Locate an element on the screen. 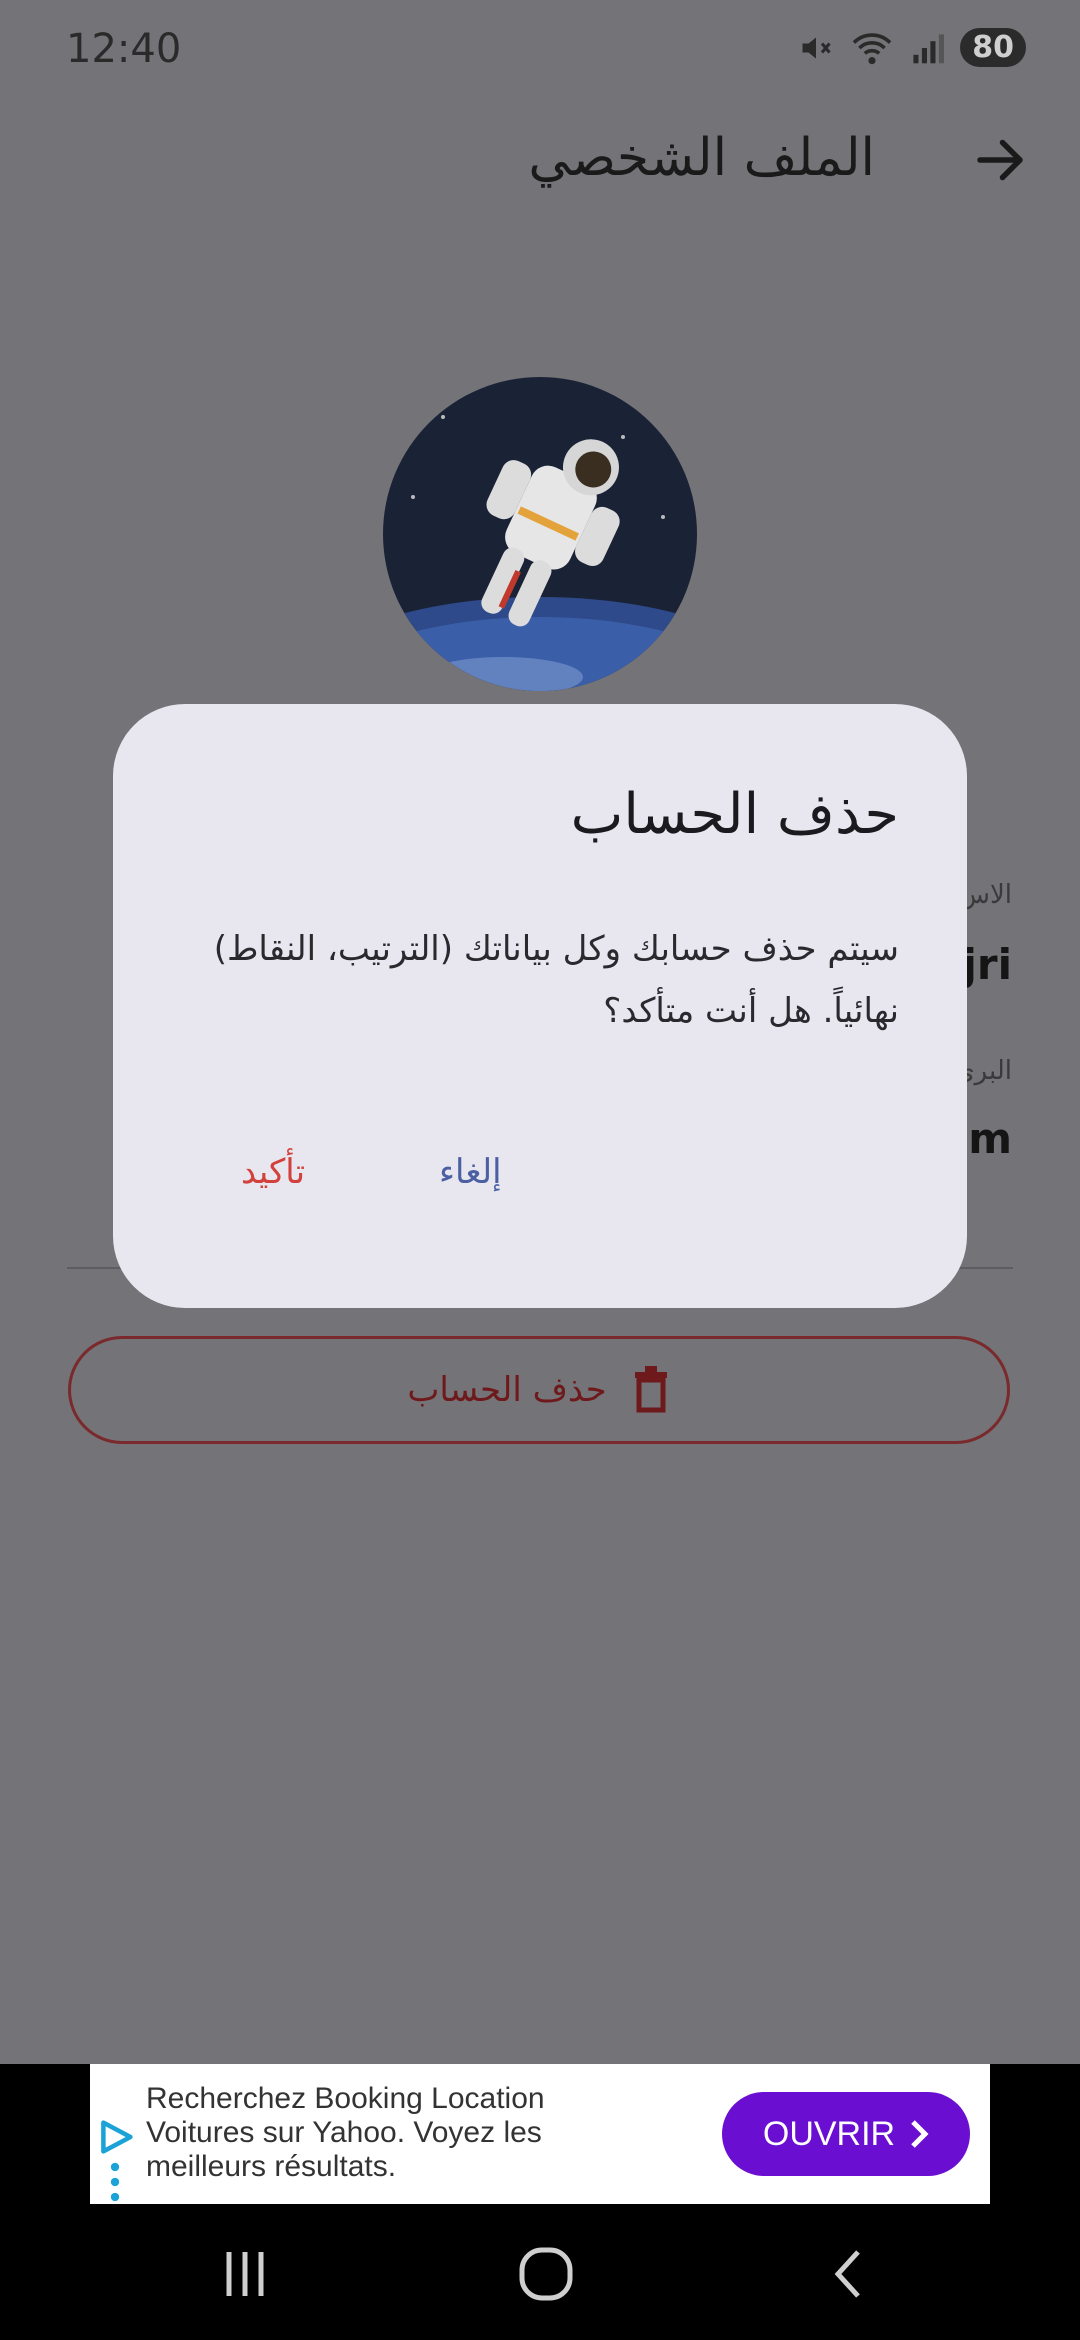  home-icon is located at coordinates (546, 2274).